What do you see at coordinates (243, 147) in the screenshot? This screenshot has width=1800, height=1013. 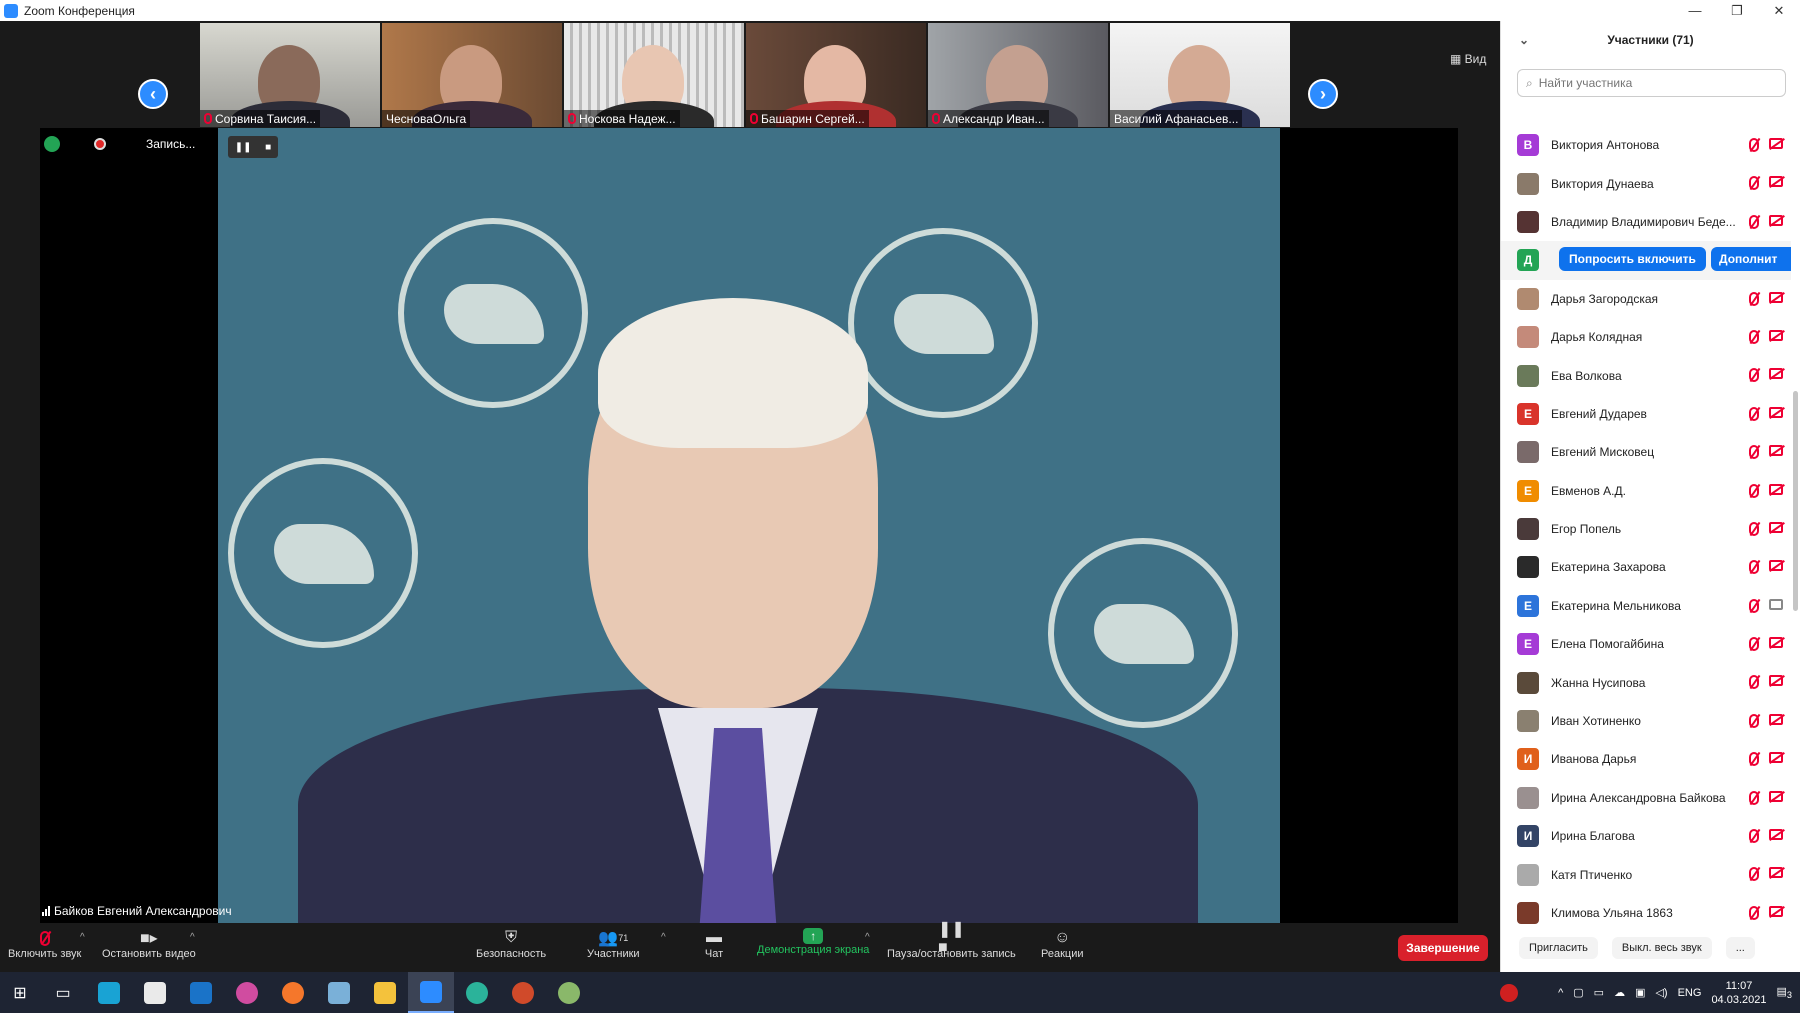 I see `pause-recording-button: ❚❚` at bounding box center [243, 147].